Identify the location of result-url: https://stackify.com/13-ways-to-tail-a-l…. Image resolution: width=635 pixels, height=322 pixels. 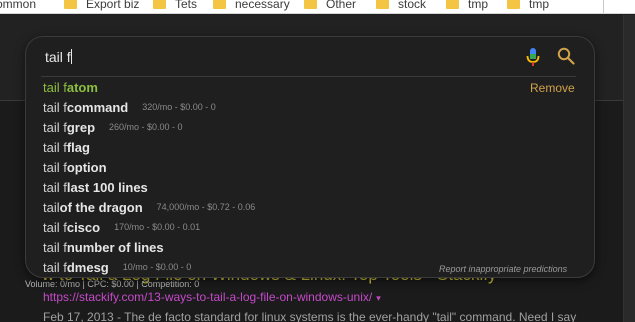
(212, 297).